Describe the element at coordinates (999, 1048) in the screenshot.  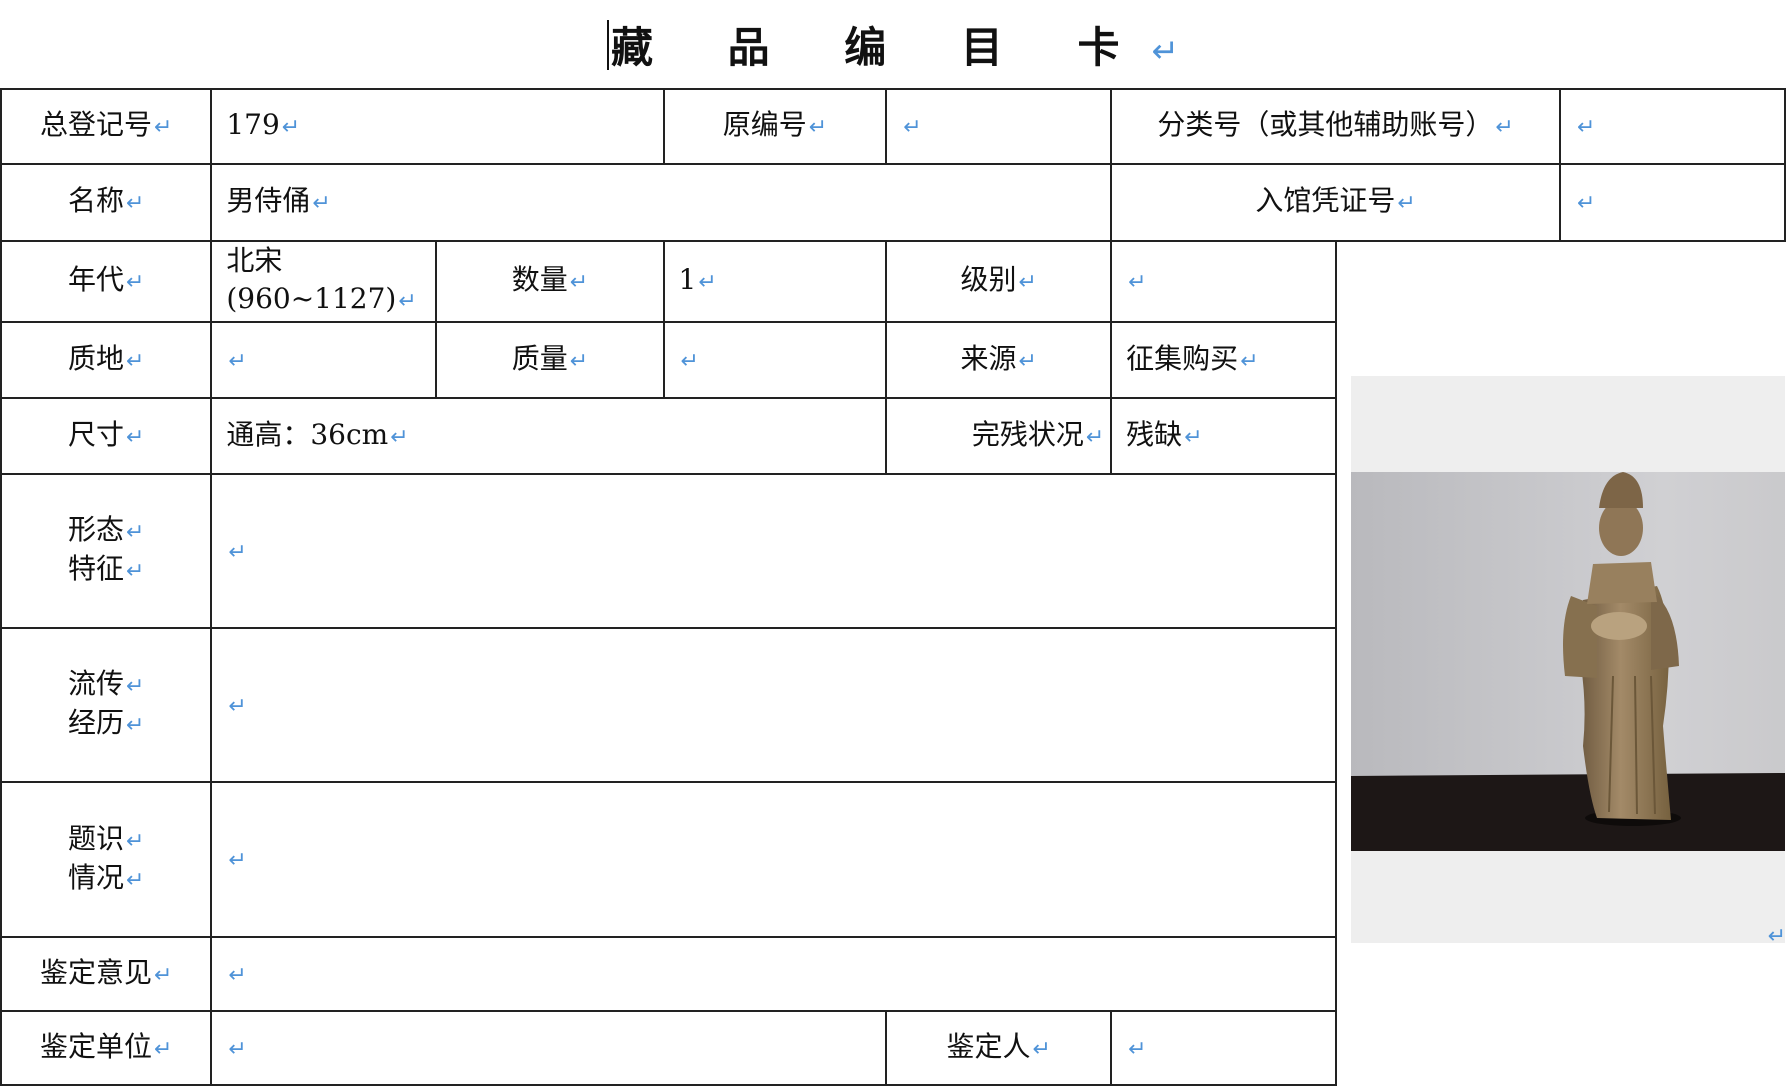
I see `appraiser-label: 鉴定人↵` at that location.